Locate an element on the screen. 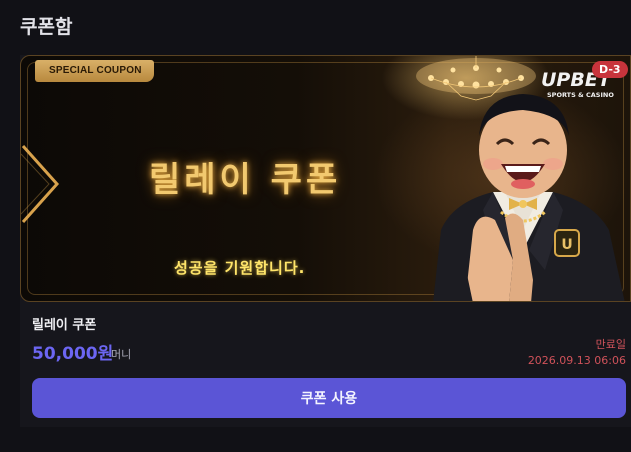  coupon-unit: 머니 is located at coordinates (121, 354).